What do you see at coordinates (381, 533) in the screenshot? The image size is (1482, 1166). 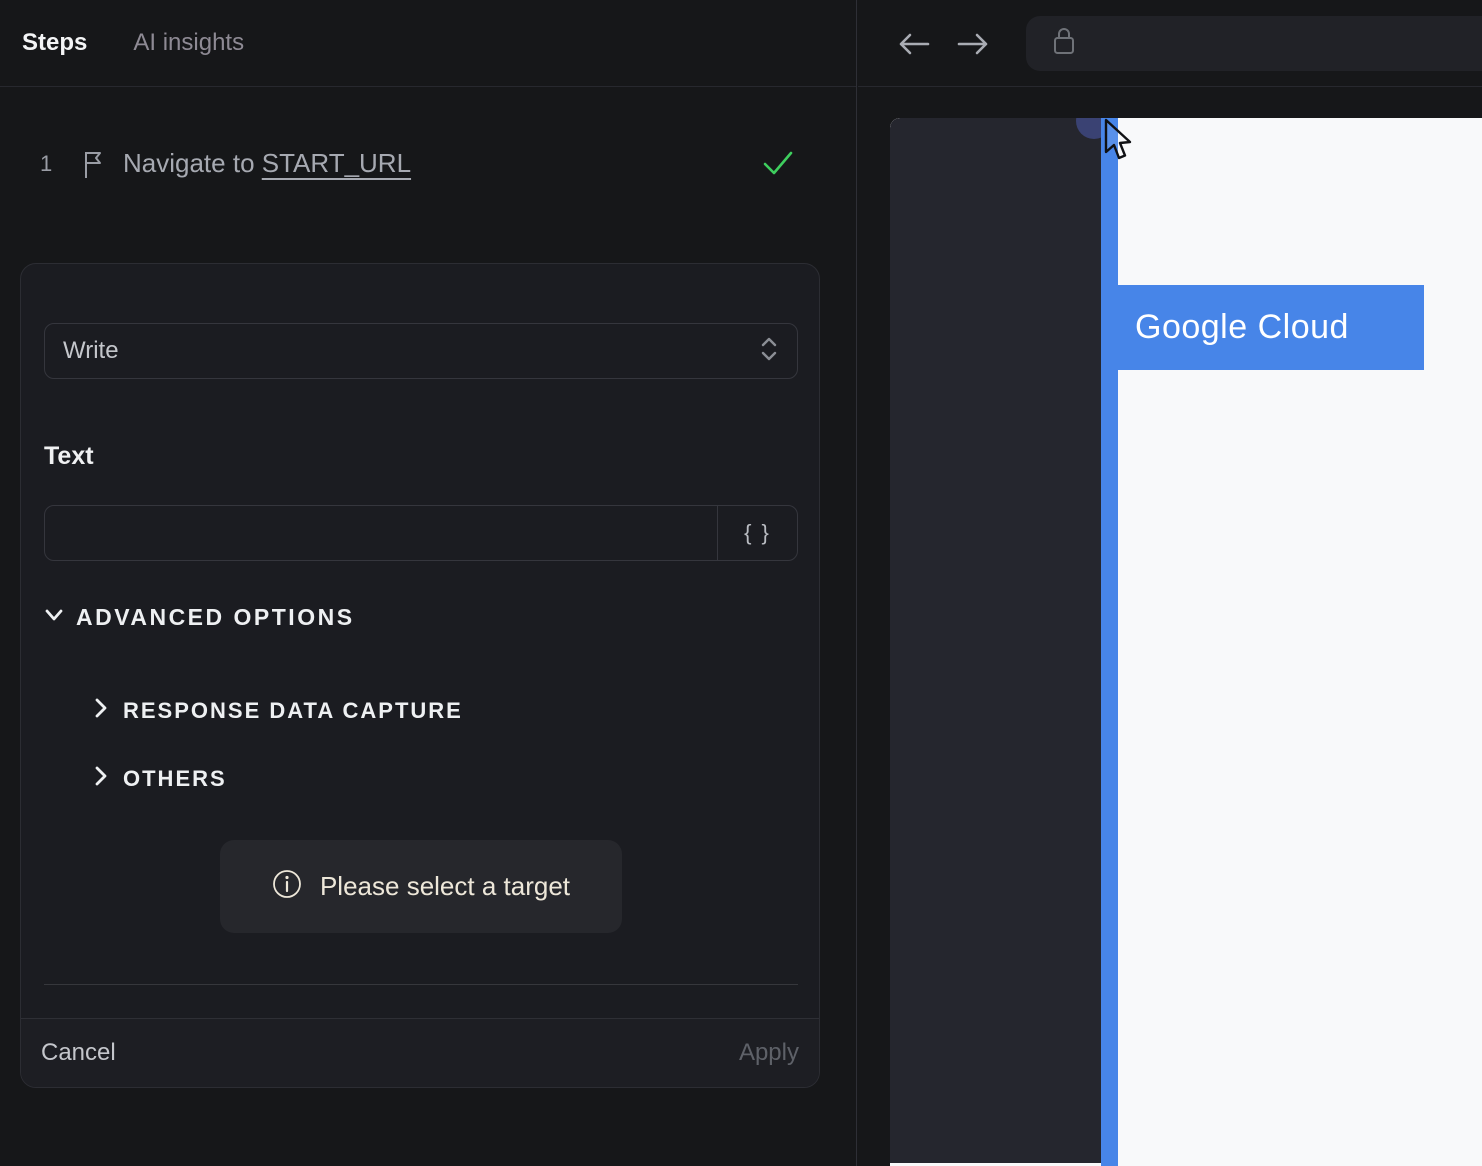 I see `text-input` at bounding box center [381, 533].